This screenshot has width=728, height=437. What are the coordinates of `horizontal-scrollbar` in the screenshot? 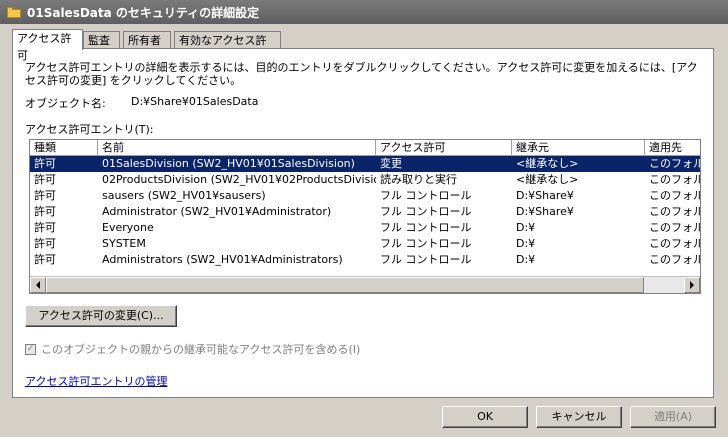 It's located at (365, 284).